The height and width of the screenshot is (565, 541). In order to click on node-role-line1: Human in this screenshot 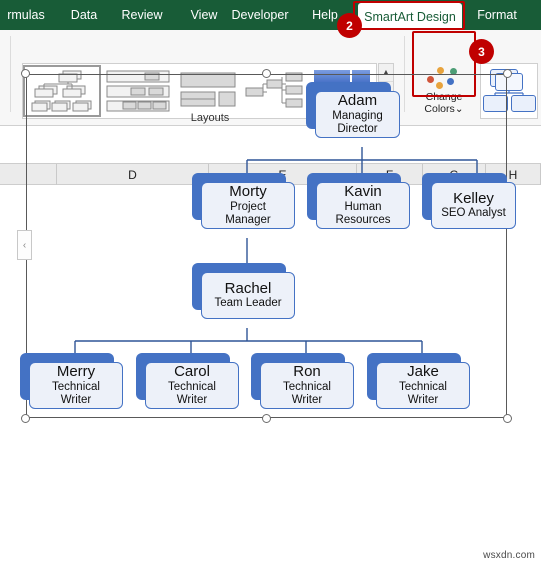, I will do `click(363, 207)`.